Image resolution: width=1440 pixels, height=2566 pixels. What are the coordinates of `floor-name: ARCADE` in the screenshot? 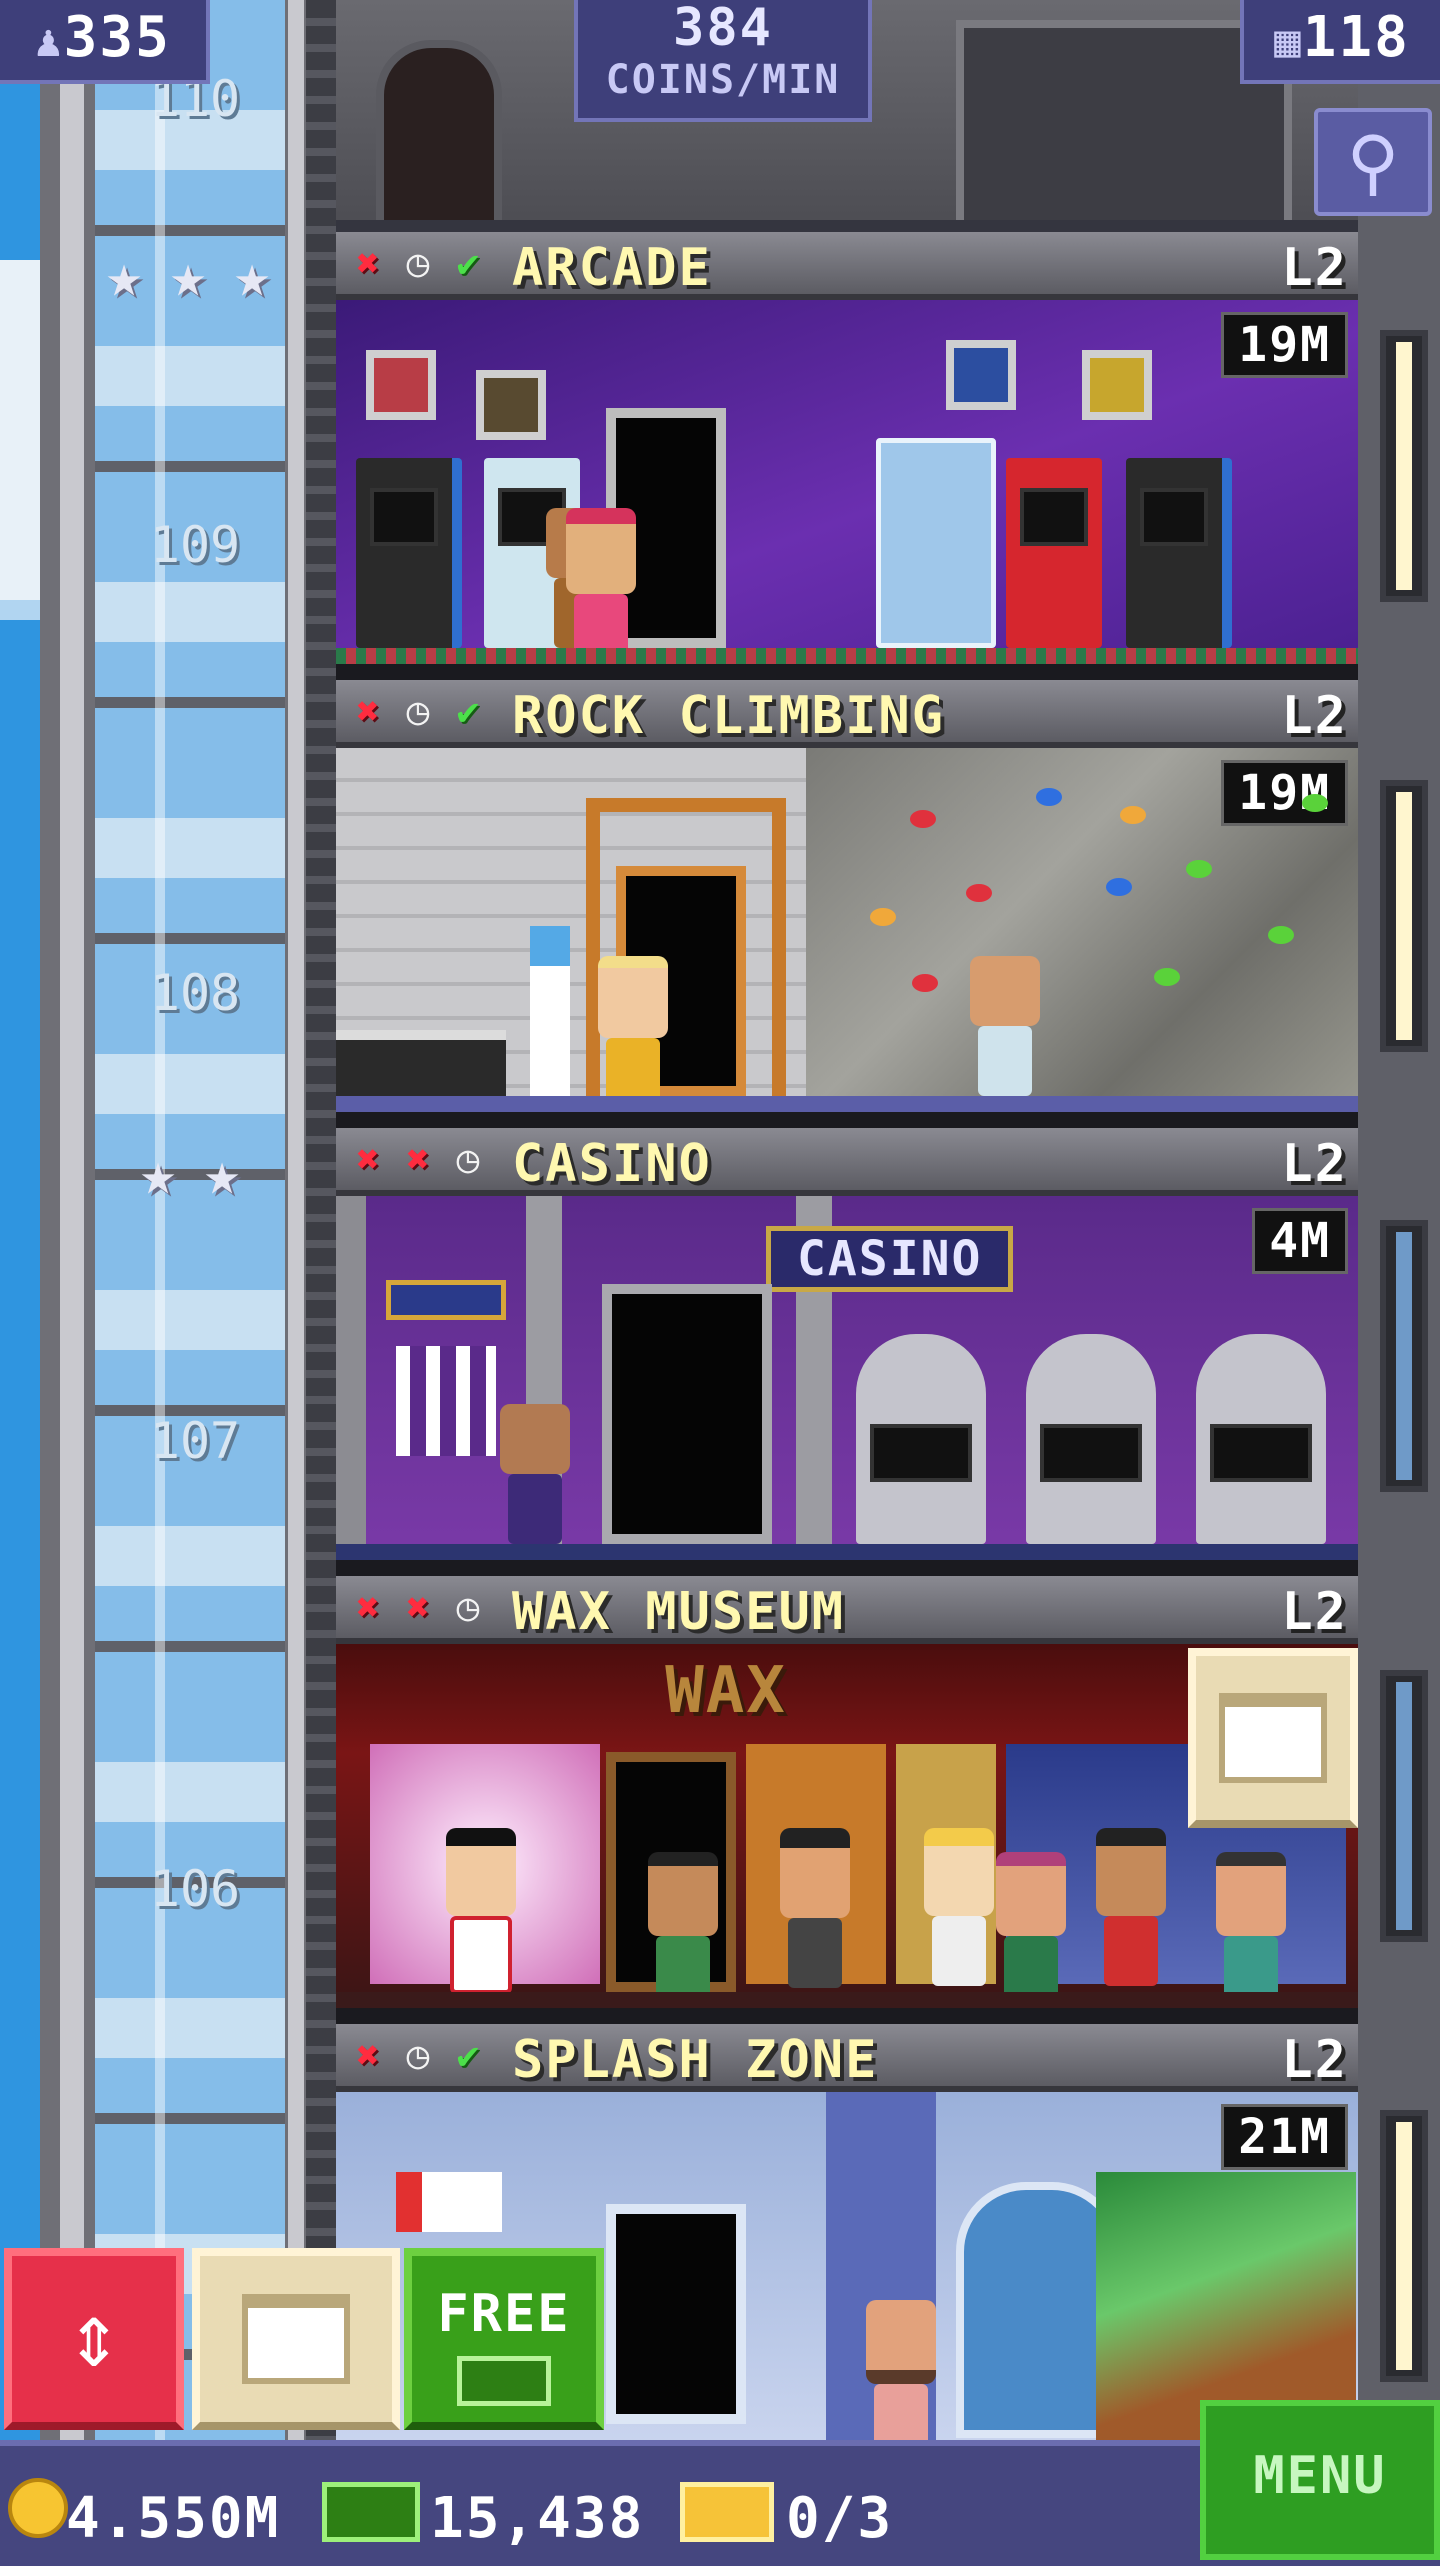 It's located at (612, 268).